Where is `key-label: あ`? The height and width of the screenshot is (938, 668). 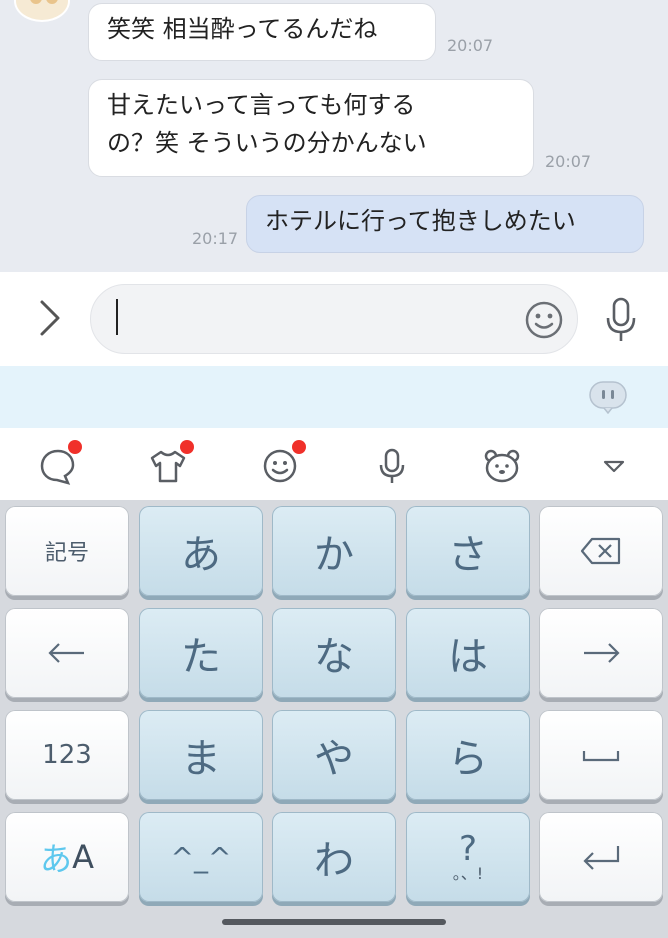 key-label: あ is located at coordinates (201, 555).